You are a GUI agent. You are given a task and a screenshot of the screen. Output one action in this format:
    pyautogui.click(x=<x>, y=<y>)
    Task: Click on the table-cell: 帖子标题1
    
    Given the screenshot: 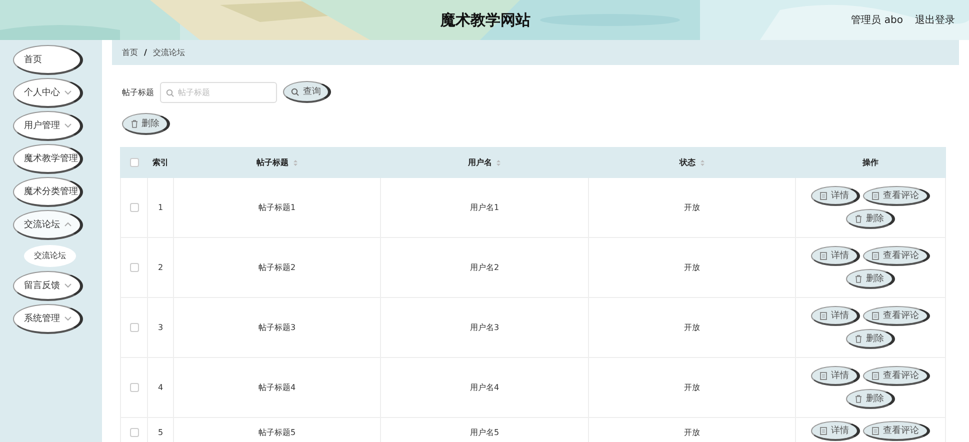 What is the action you would take?
    pyautogui.click(x=277, y=207)
    